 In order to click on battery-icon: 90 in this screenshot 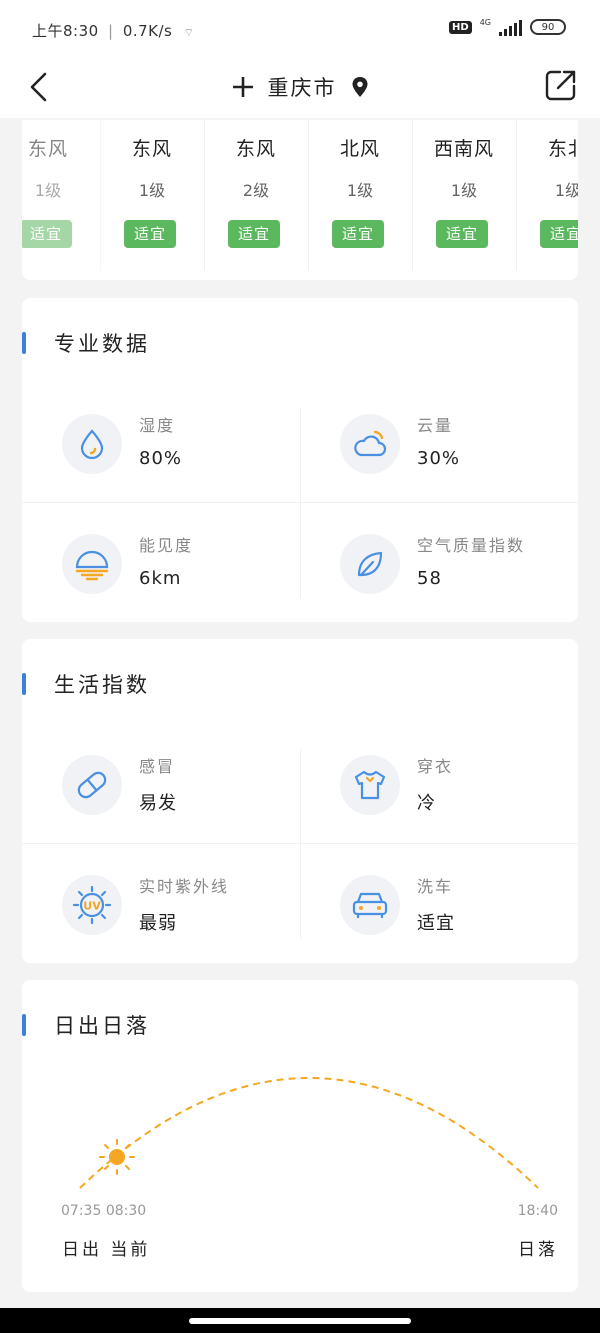, I will do `click(548, 27)`.